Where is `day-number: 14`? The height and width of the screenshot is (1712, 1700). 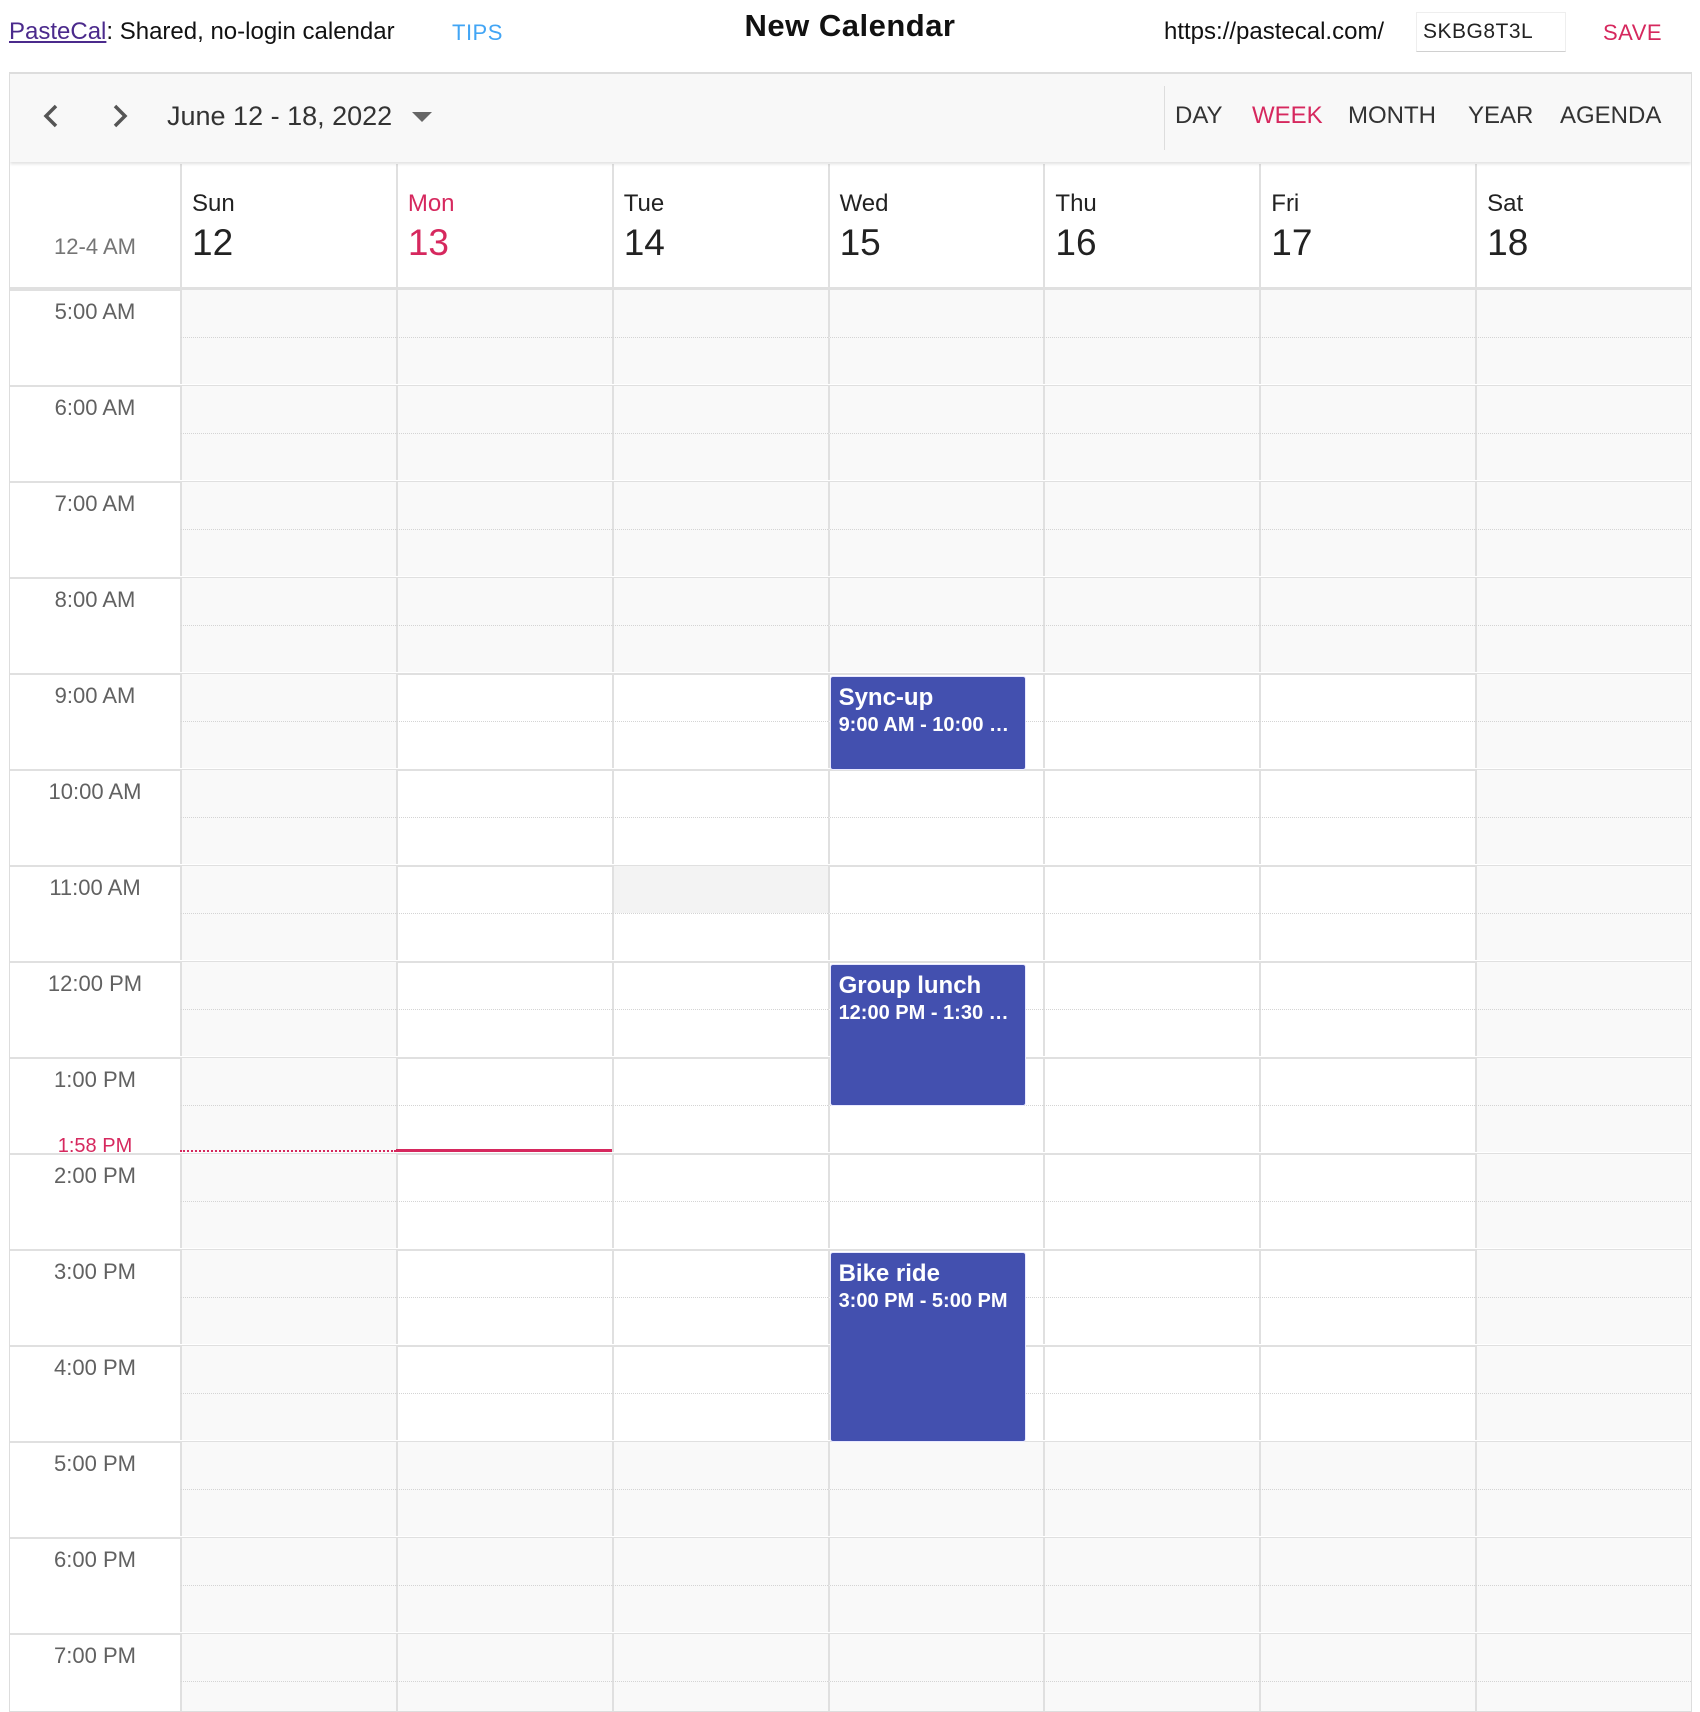 day-number: 14 is located at coordinates (644, 243).